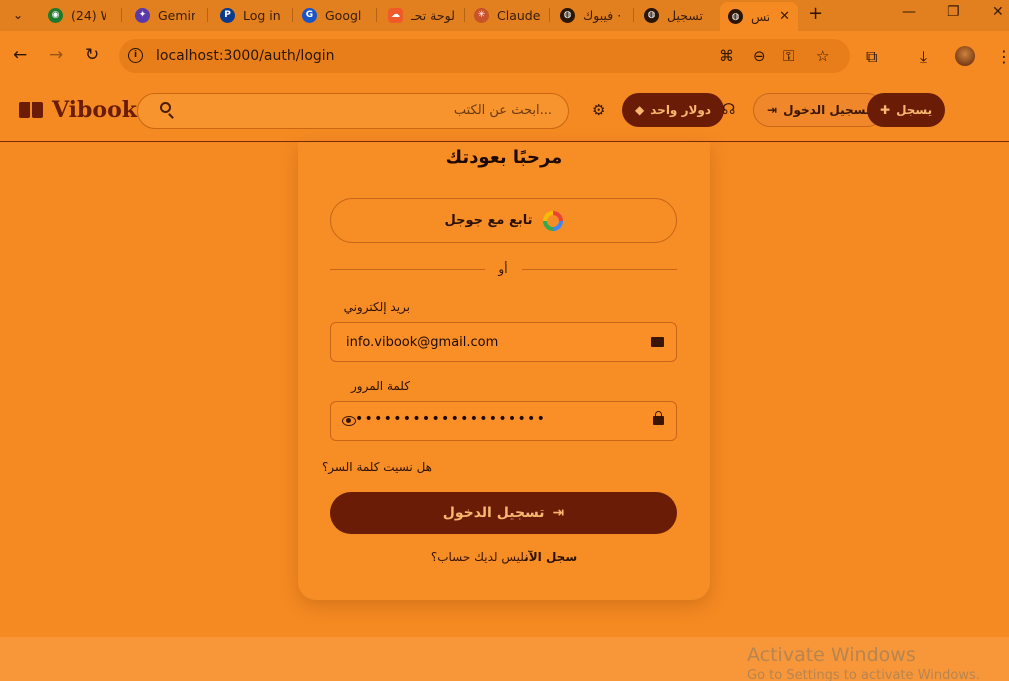  Describe the element at coordinates (395, 15) in the screenshot. I see `cloud-icon: ☁` at that location.